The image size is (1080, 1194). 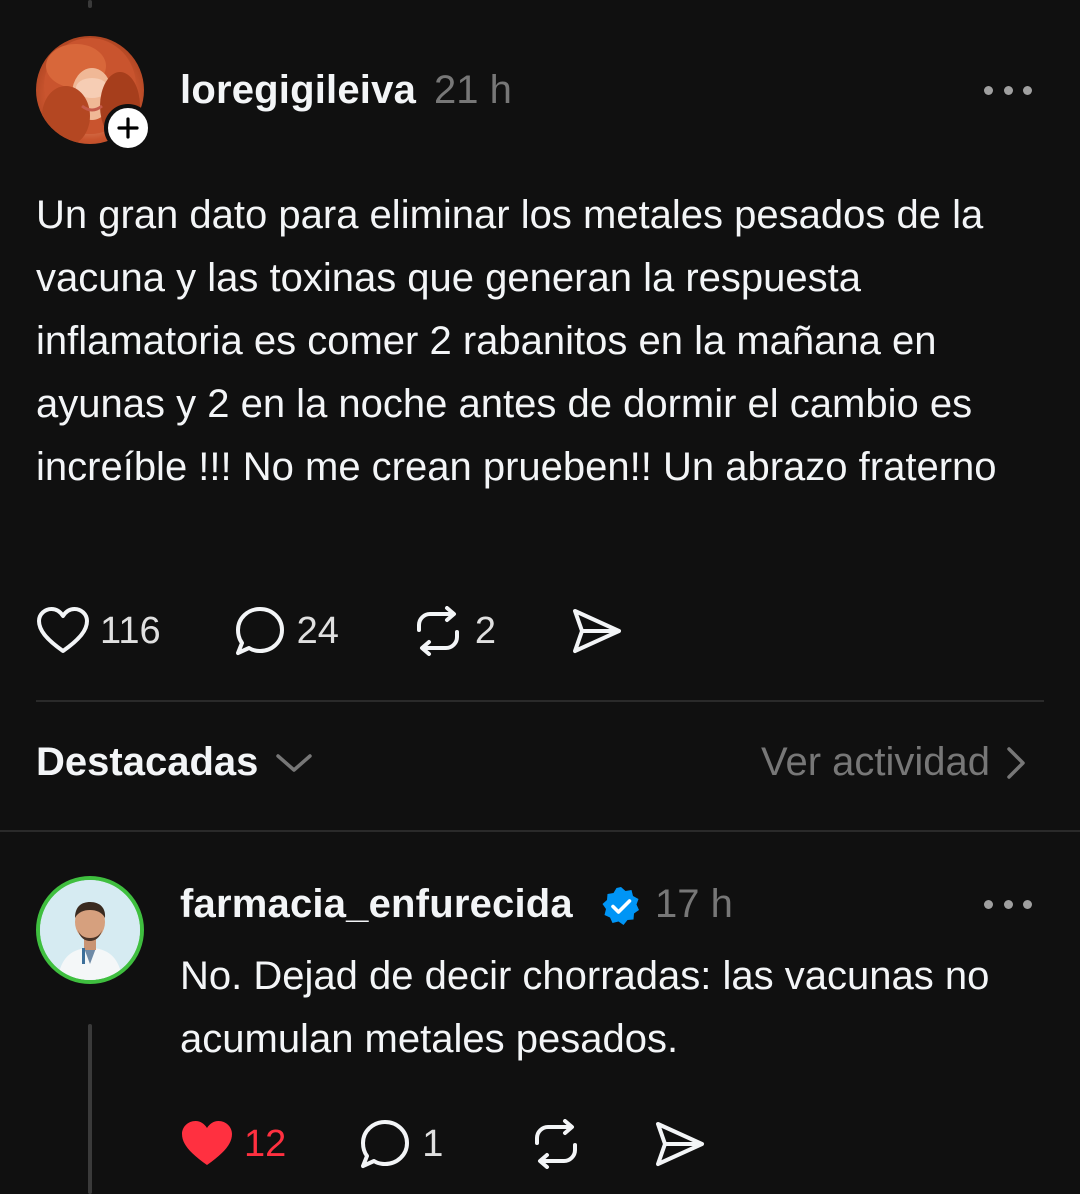 What do you see at coordinates (485, 630) in the screenshot?
I see `repost-count: 2` at bounding box center [485, 630].